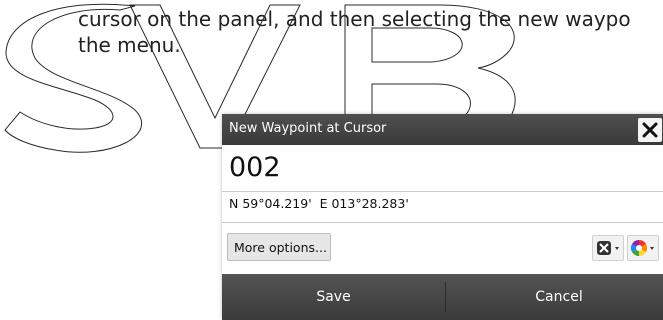 The image size is (663, 320). I want to click on save-button: Save, so click(333, 297).